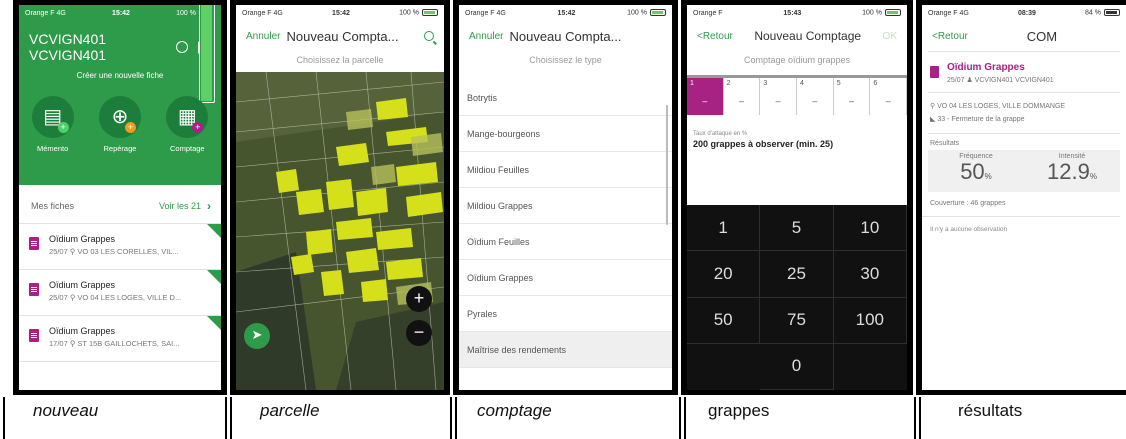 The height and width of the screenshot is (439, 1126). I want to click on clock: 08:39, so click(1026, 13).